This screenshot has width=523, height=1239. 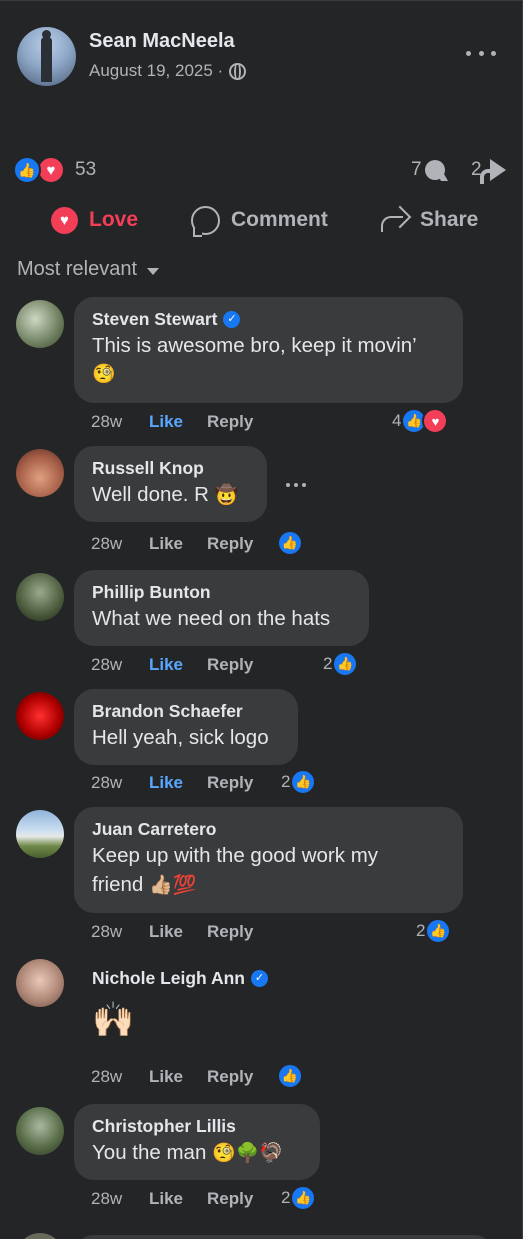 What do you see at coordinates (205, 221) in the screenshot?
I see `comment-icon` at bounding box center [205, 221].